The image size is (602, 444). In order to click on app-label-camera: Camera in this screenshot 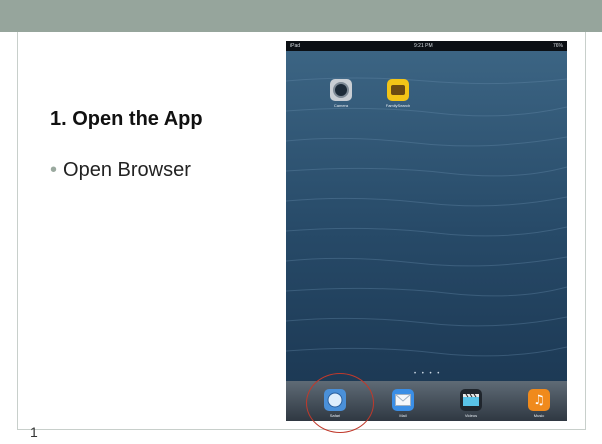, I will do `click(341, 105)`.